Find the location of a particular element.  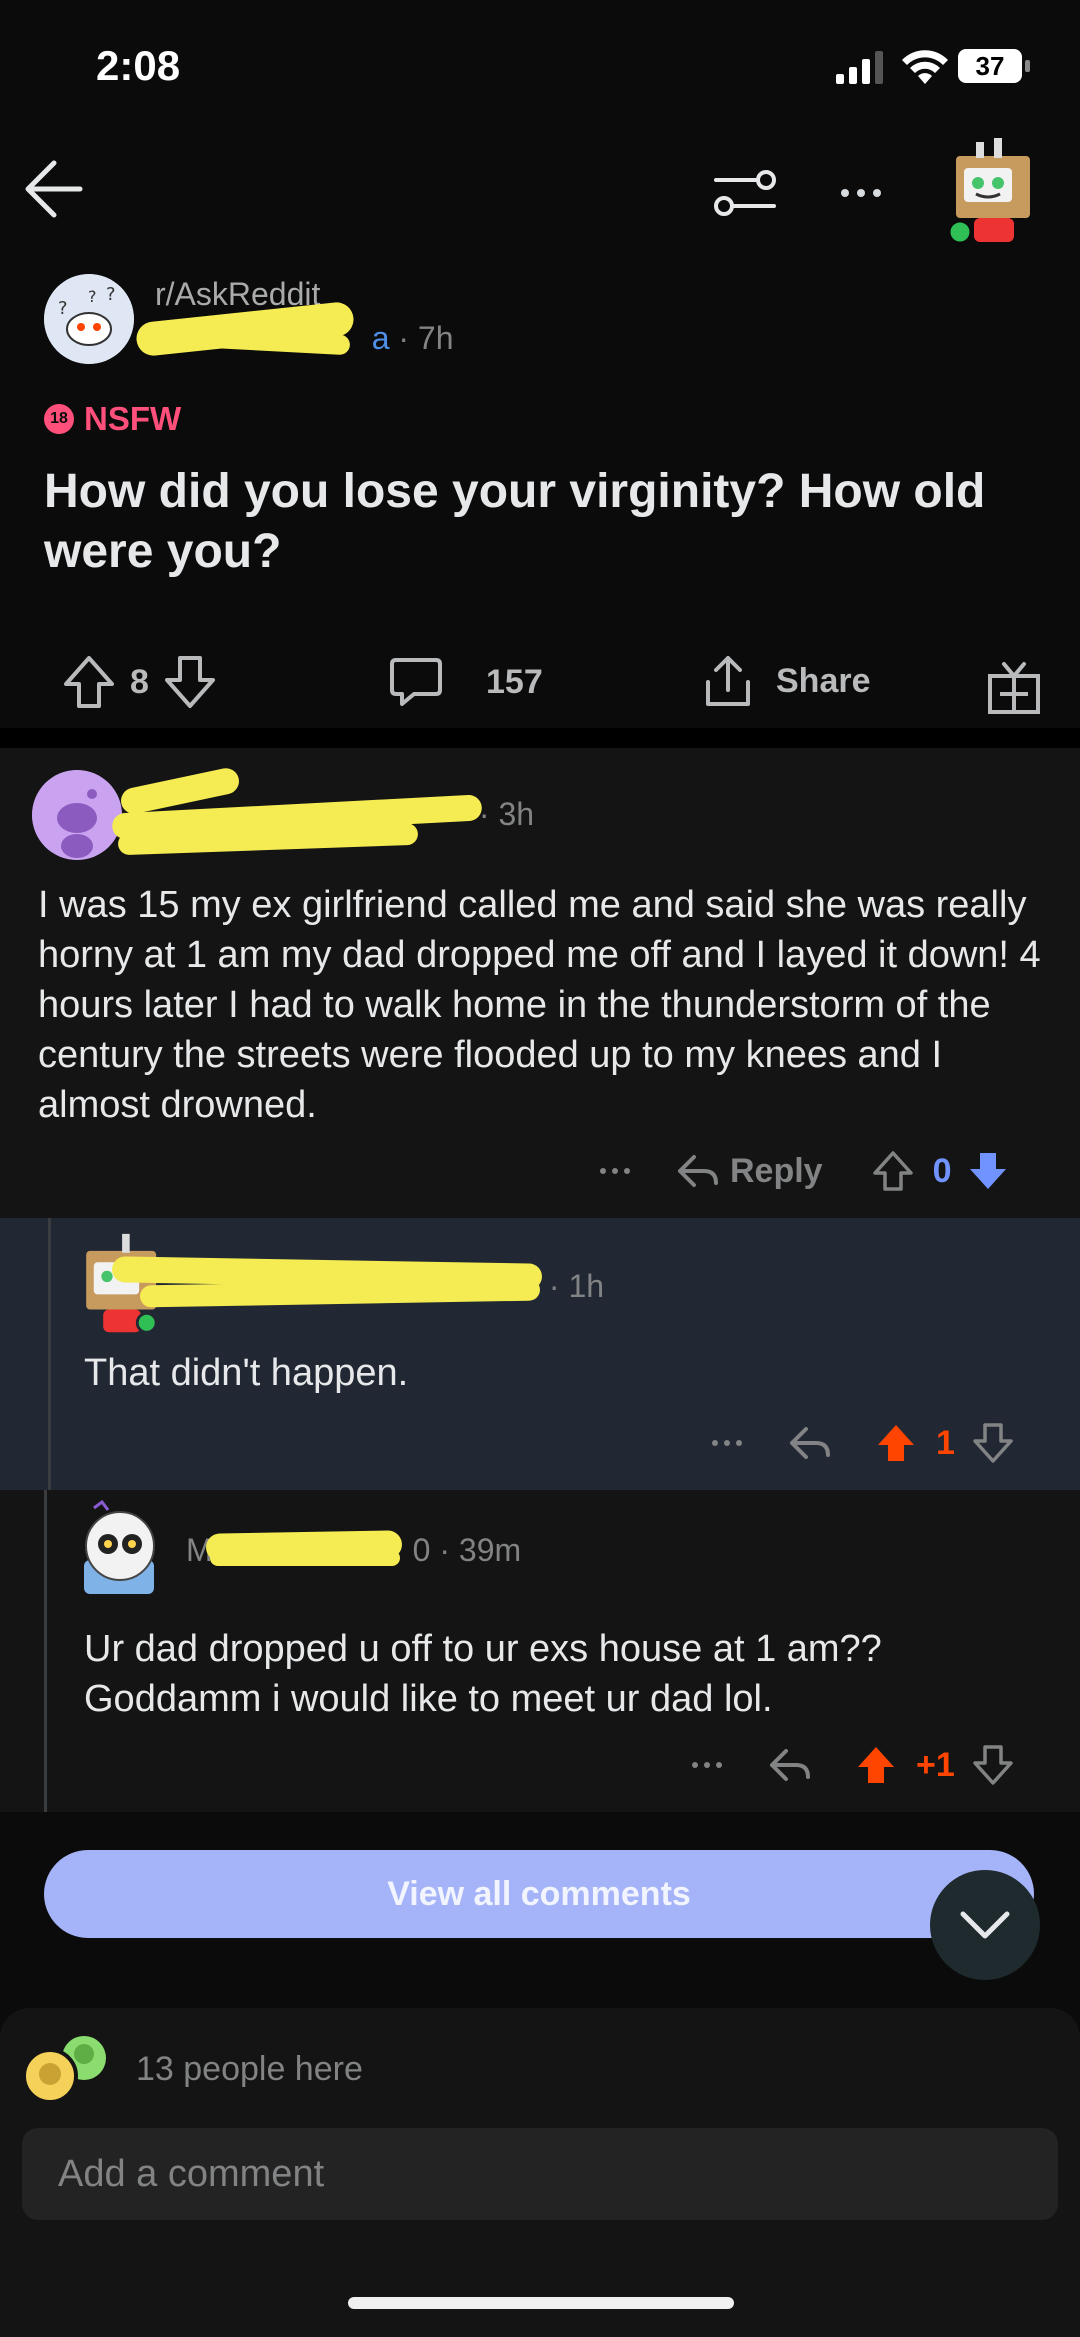

snoo-avatar-icon is located at coordinates (77, 815).